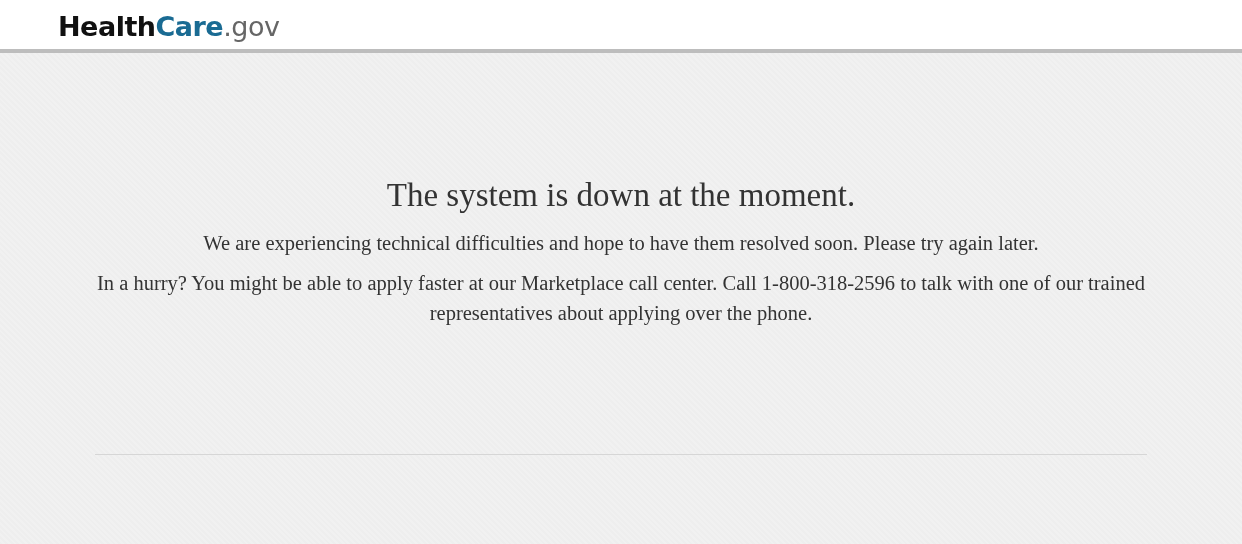  Describe the element at coordinates (169, 26) in the screenshot. I see `site-logo: HealthCare.gov` at that location.